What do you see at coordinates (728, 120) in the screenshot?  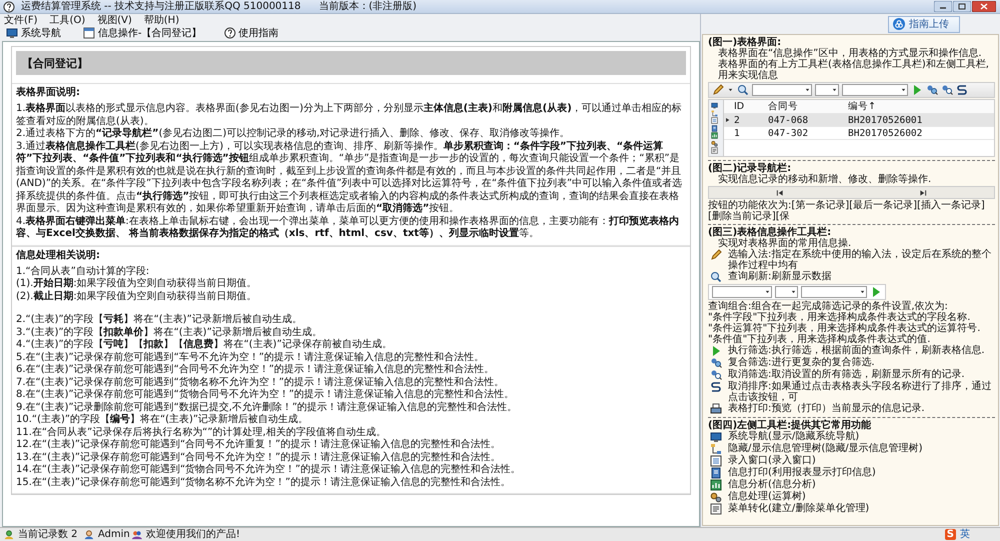 I see `row-pointer-icon` at bounding box center [728, 120].